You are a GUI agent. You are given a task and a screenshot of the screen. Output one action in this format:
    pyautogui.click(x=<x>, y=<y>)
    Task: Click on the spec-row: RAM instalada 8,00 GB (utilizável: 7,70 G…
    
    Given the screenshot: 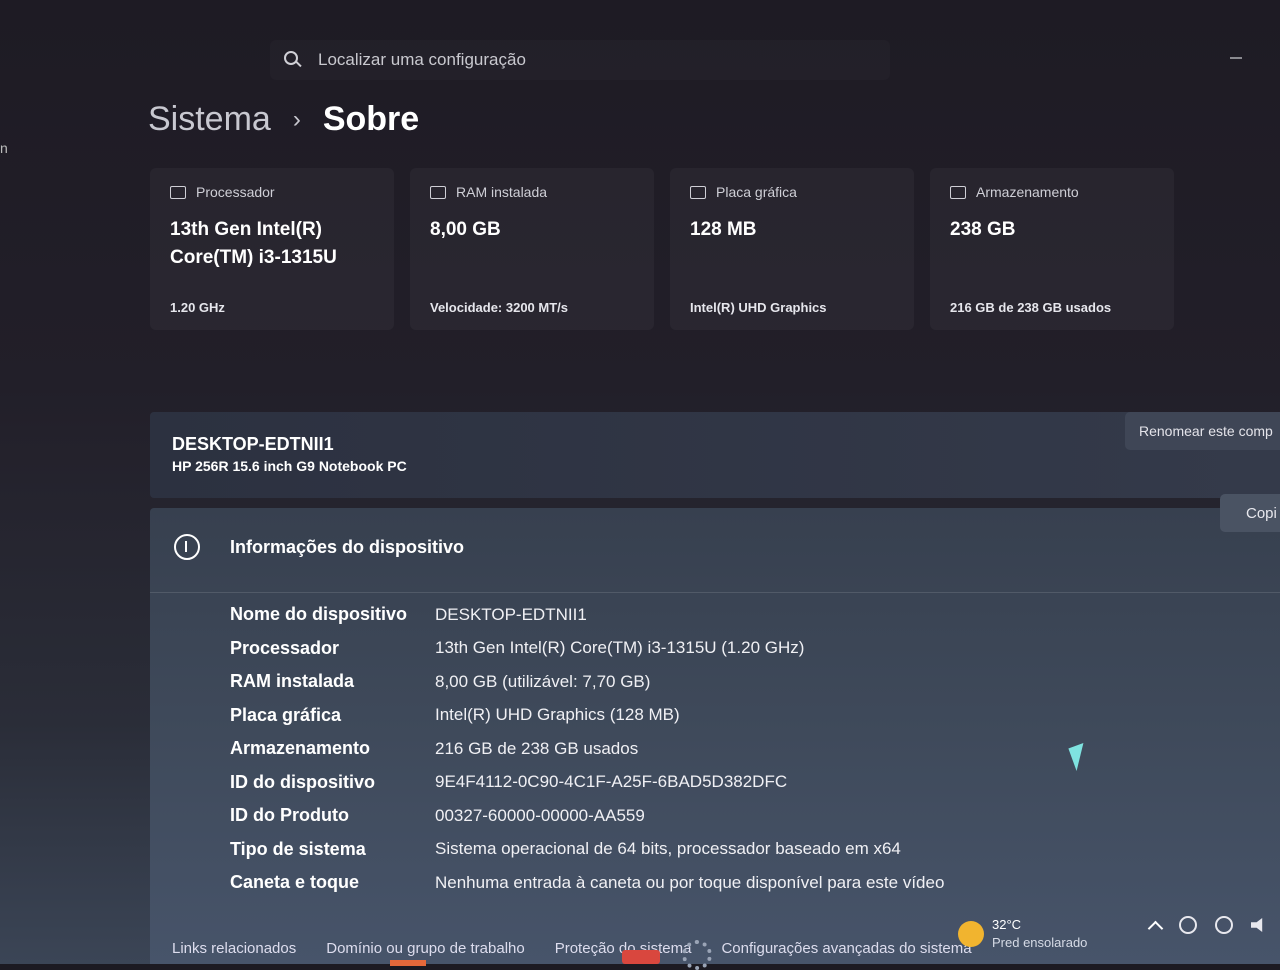 What is the action you would take?
    pyautogui.click(x=587, y=682)
    